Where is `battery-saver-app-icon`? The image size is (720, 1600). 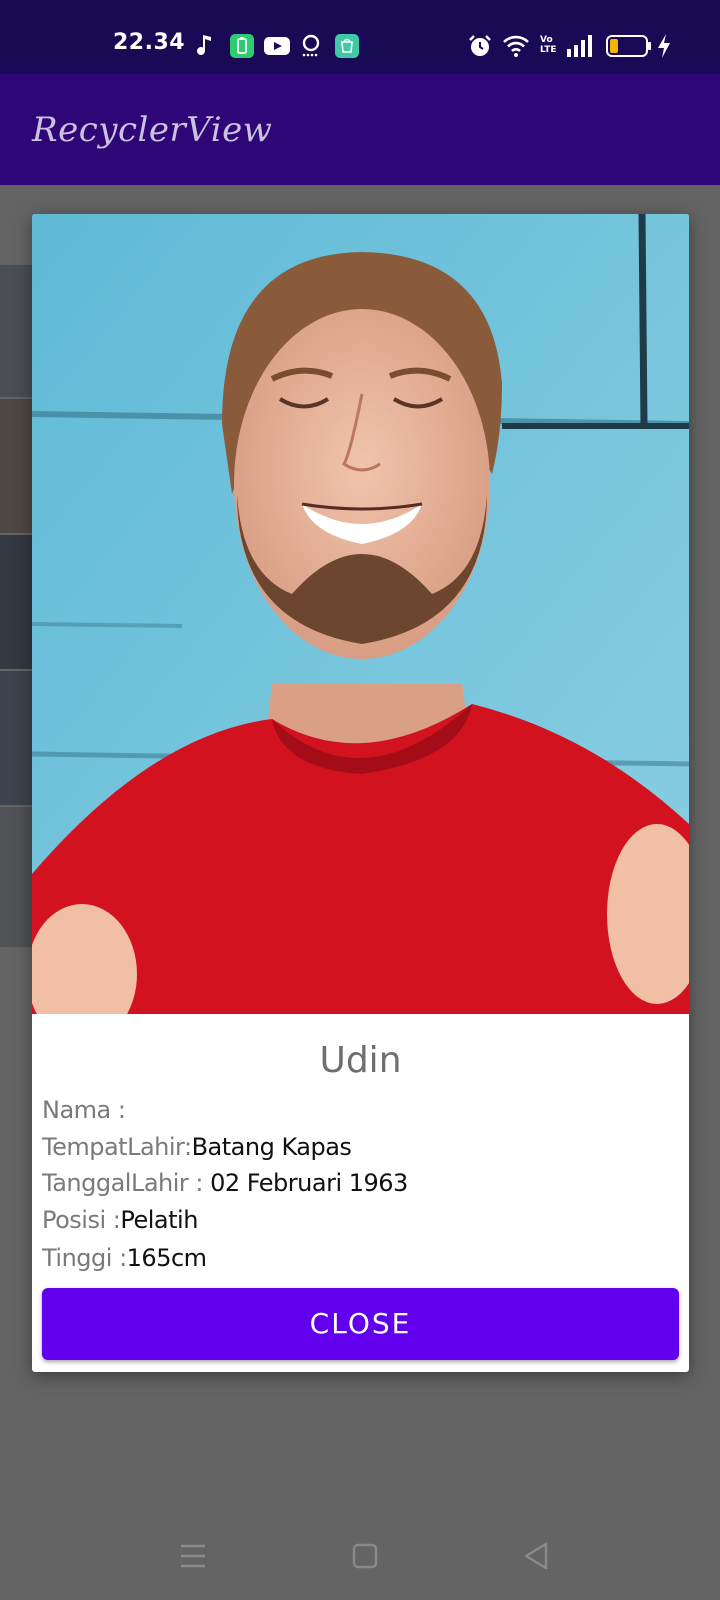 battery-saver-app-icon is located at coordinates (242, 46).